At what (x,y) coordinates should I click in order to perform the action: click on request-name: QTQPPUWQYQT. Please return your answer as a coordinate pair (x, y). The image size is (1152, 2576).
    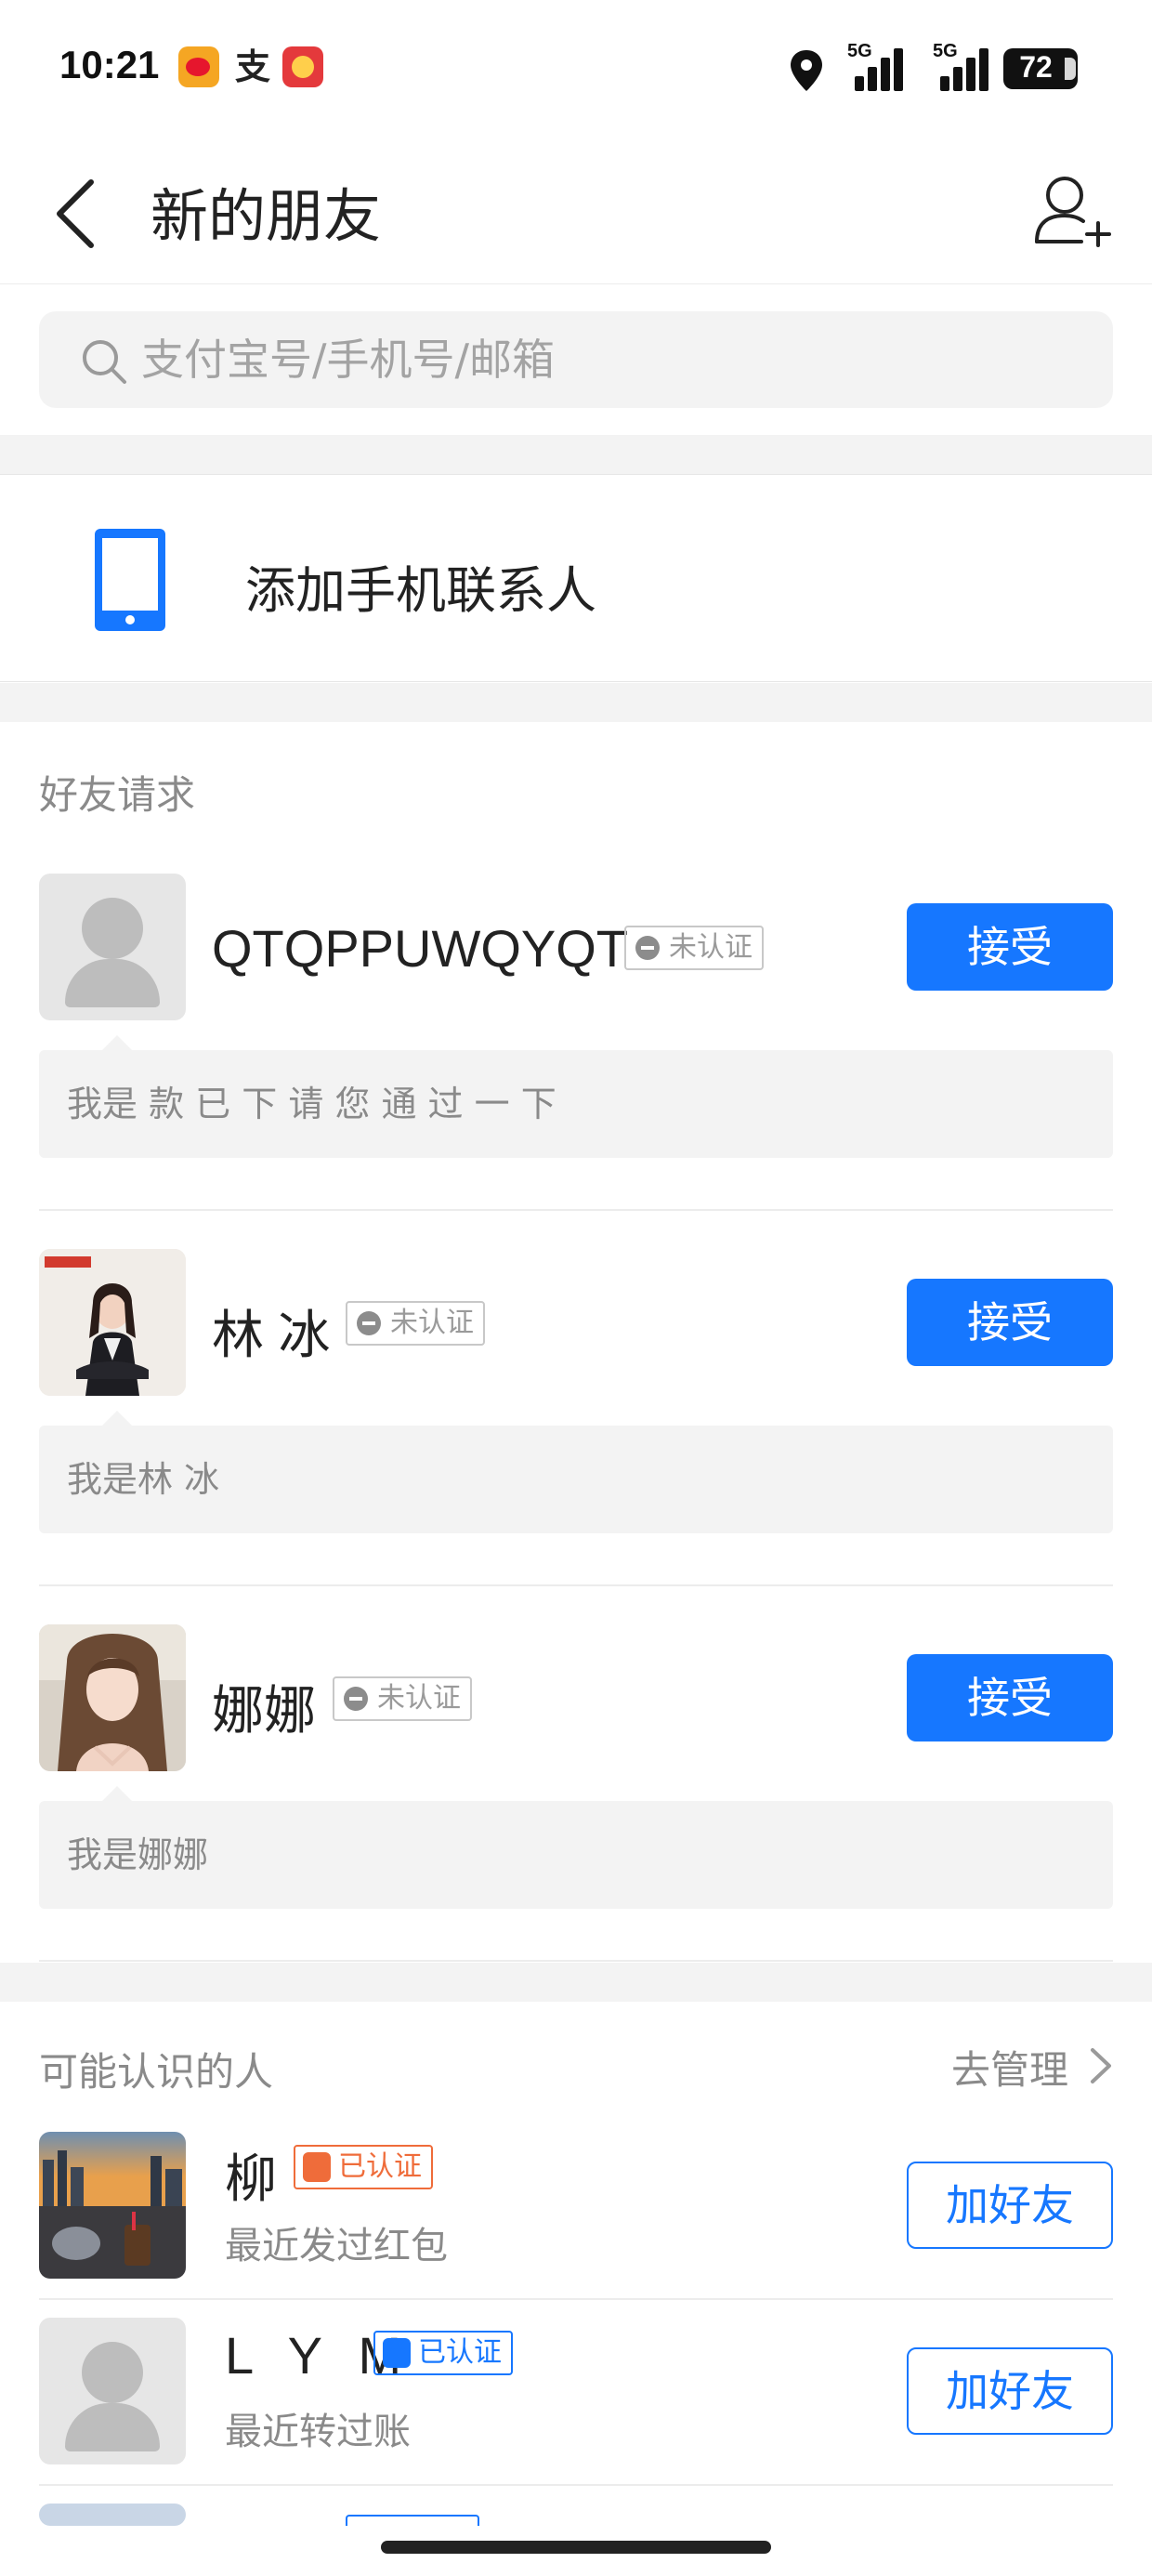
    Looking at the image, I should click on (420, 948).